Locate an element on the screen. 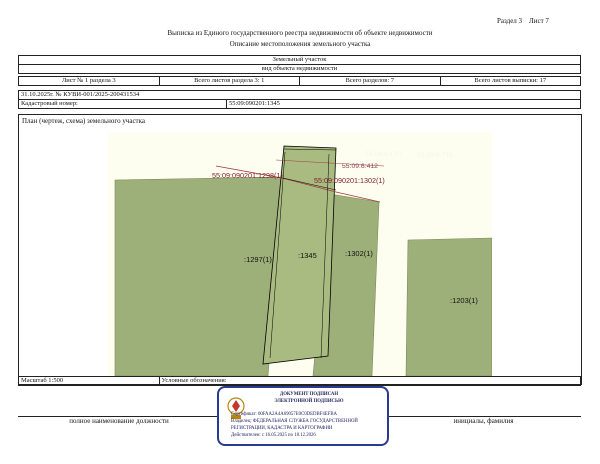  label-6-170: 55:09:6:170 is located at coordinates (383, 154).